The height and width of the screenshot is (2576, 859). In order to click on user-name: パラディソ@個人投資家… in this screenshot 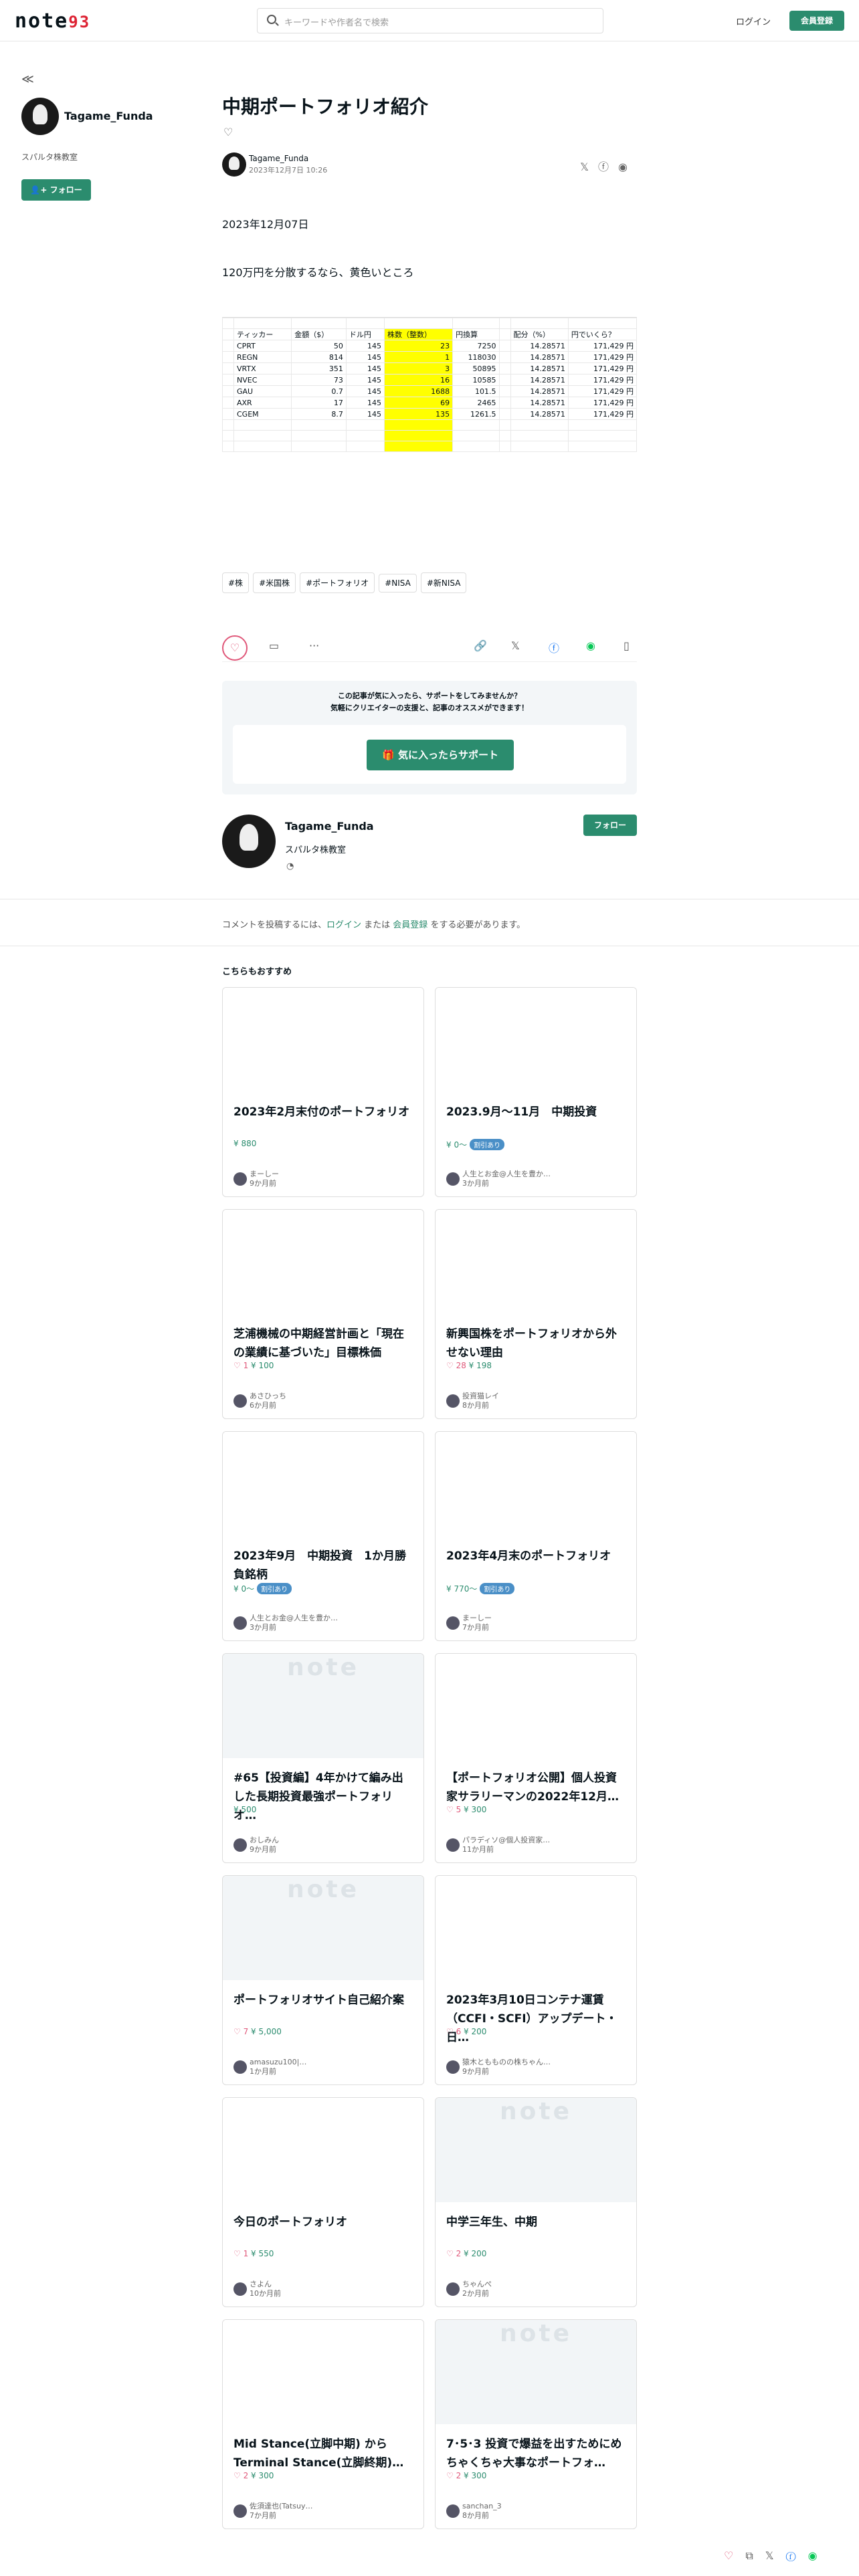, I will do `click(506, 1840)`.